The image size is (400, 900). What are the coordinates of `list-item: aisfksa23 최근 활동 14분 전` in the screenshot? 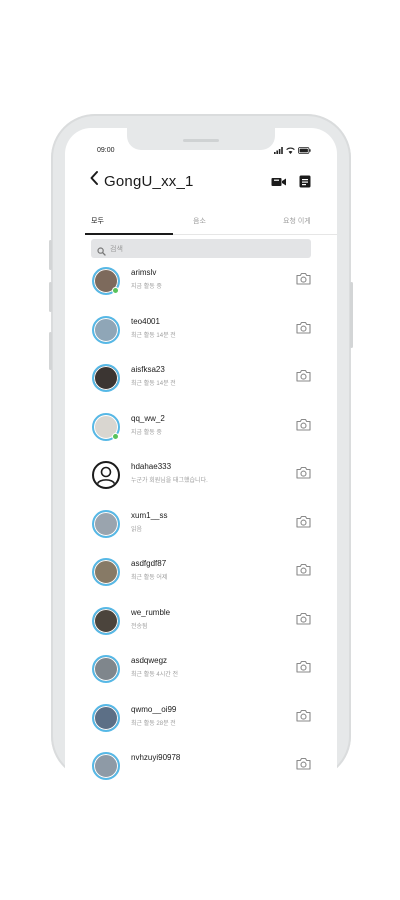 It's located at (201, 379).